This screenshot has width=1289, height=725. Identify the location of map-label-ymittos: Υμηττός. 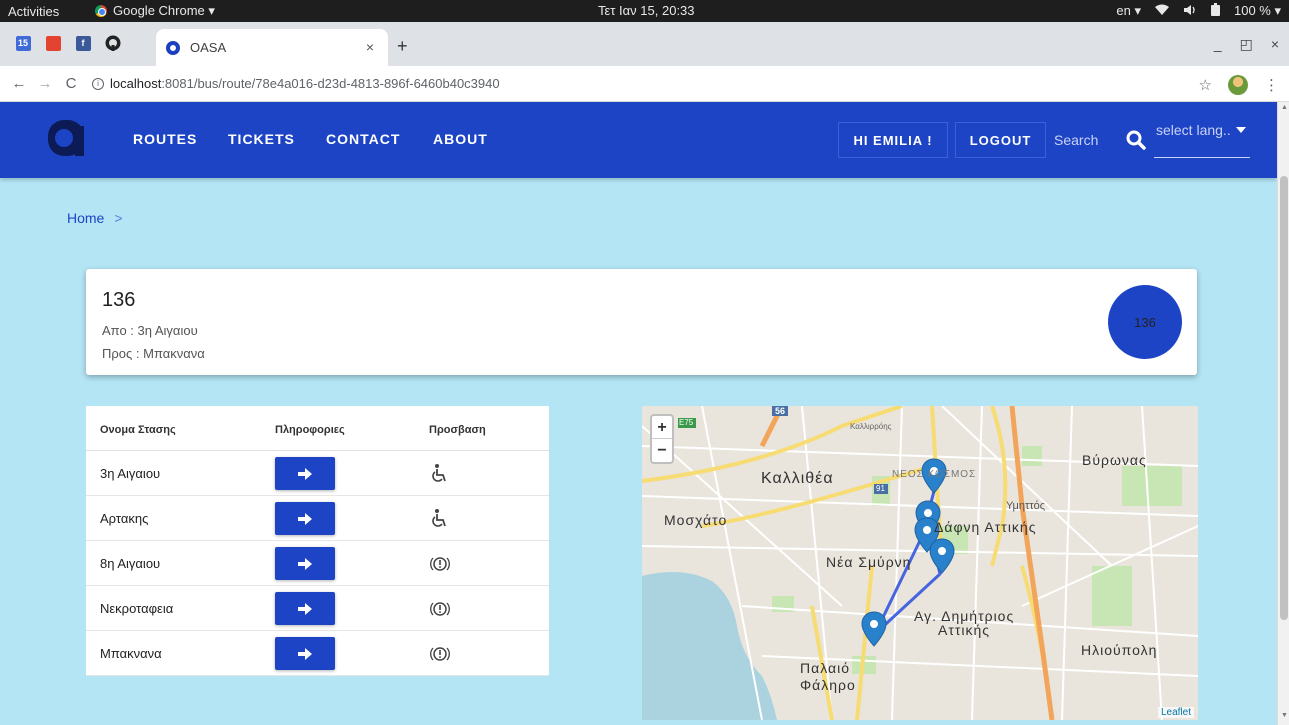
(1026, 506).